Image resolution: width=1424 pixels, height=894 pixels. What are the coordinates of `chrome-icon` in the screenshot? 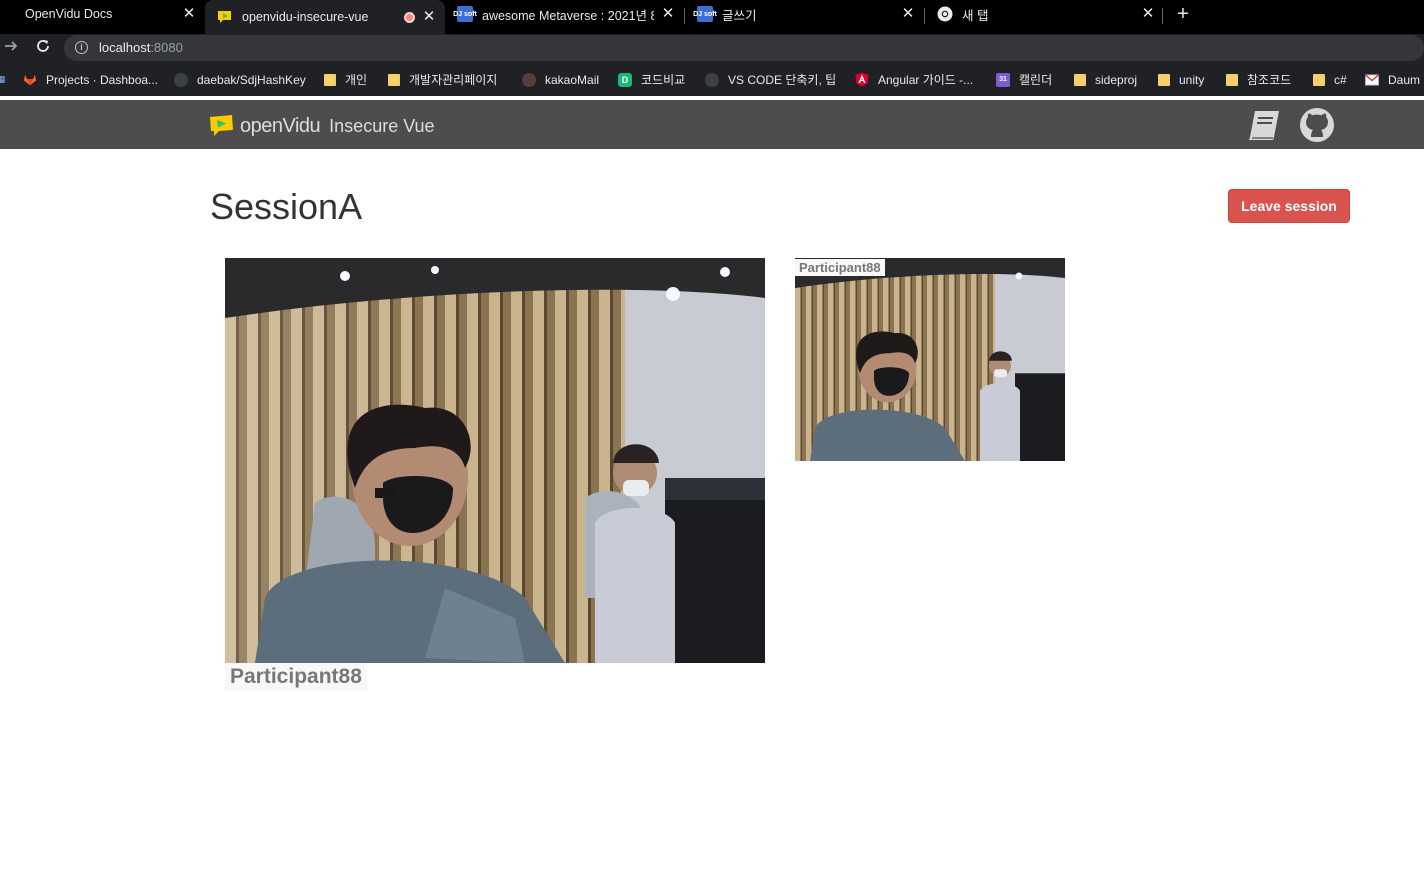 It's located at (945, 14).